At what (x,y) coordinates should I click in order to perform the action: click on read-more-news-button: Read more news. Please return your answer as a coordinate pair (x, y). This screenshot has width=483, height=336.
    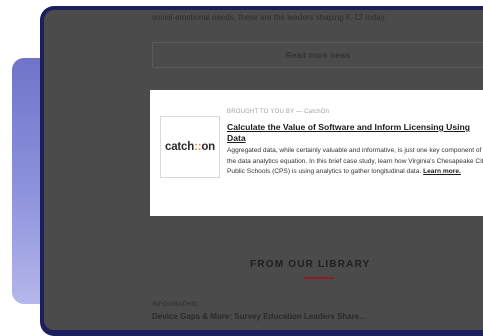
    Looking at the image, I should click on (317, 55).